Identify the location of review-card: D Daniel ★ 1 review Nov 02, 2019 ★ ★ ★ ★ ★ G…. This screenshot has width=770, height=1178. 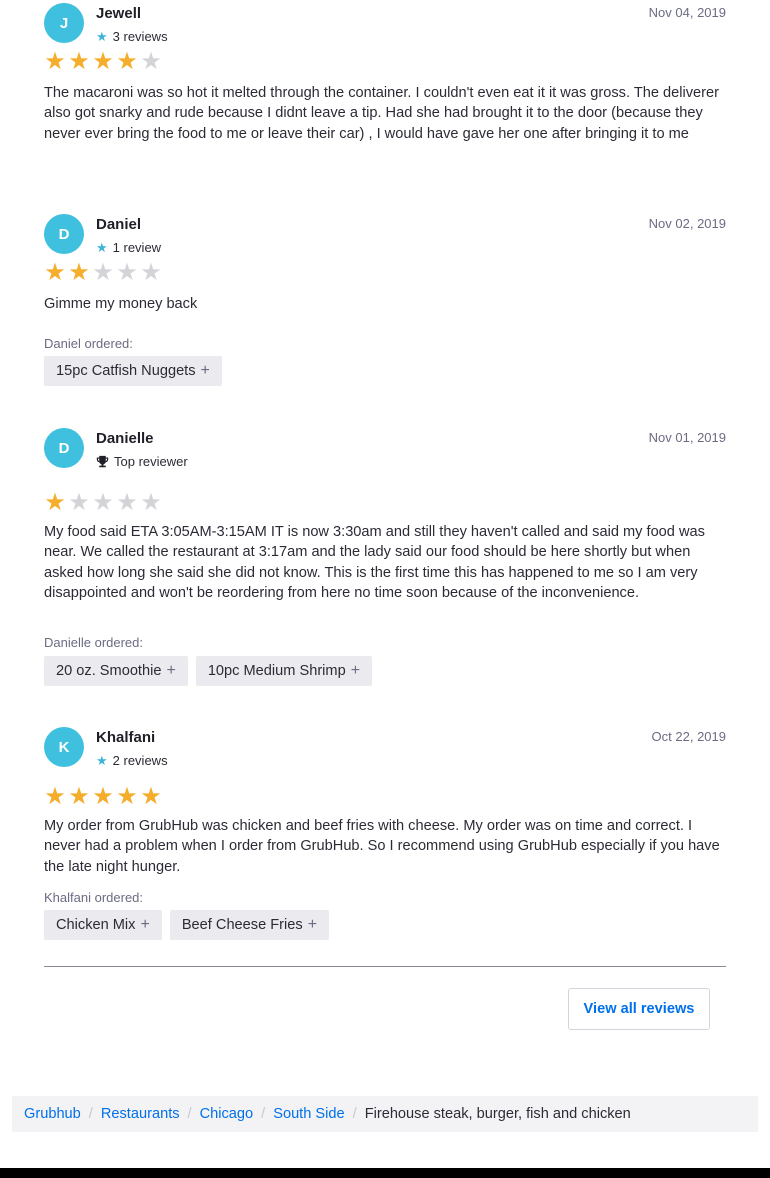
(385, 304).